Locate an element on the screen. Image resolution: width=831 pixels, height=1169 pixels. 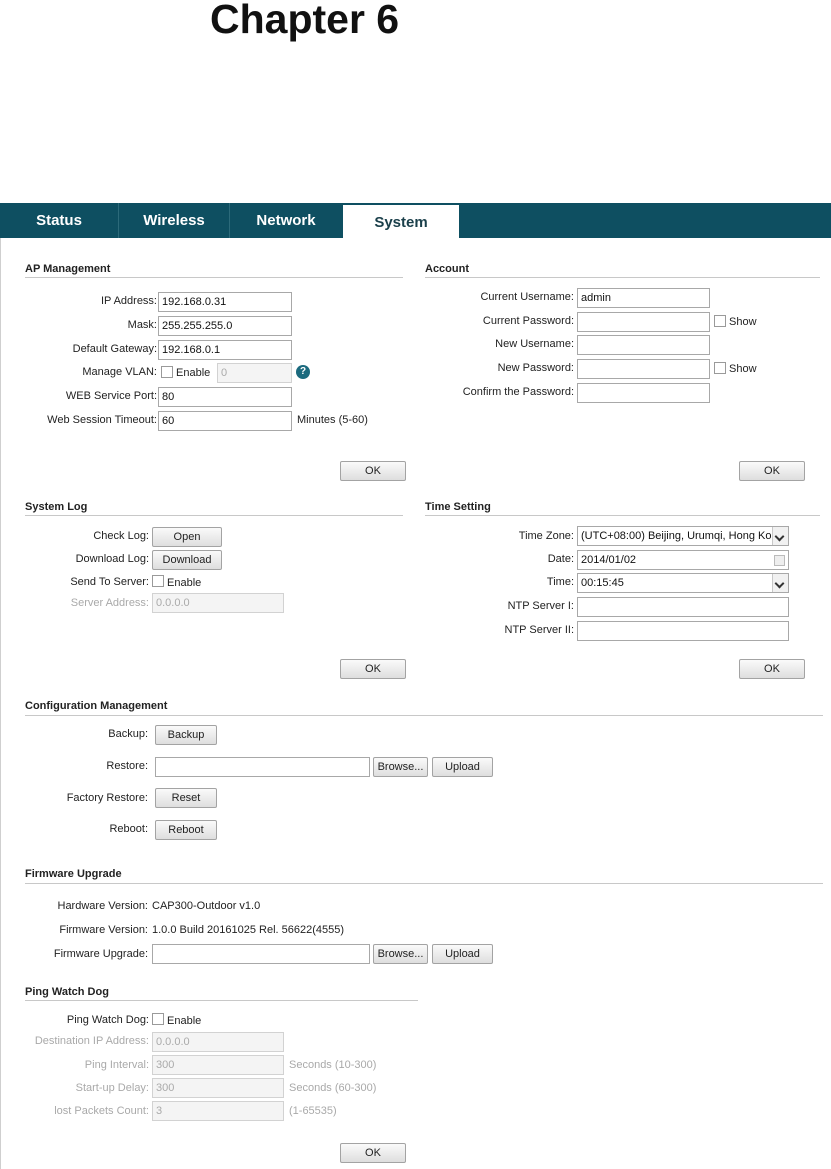
ping-watch-dog-ok-button: OK is located at coordinates (373, 1153).